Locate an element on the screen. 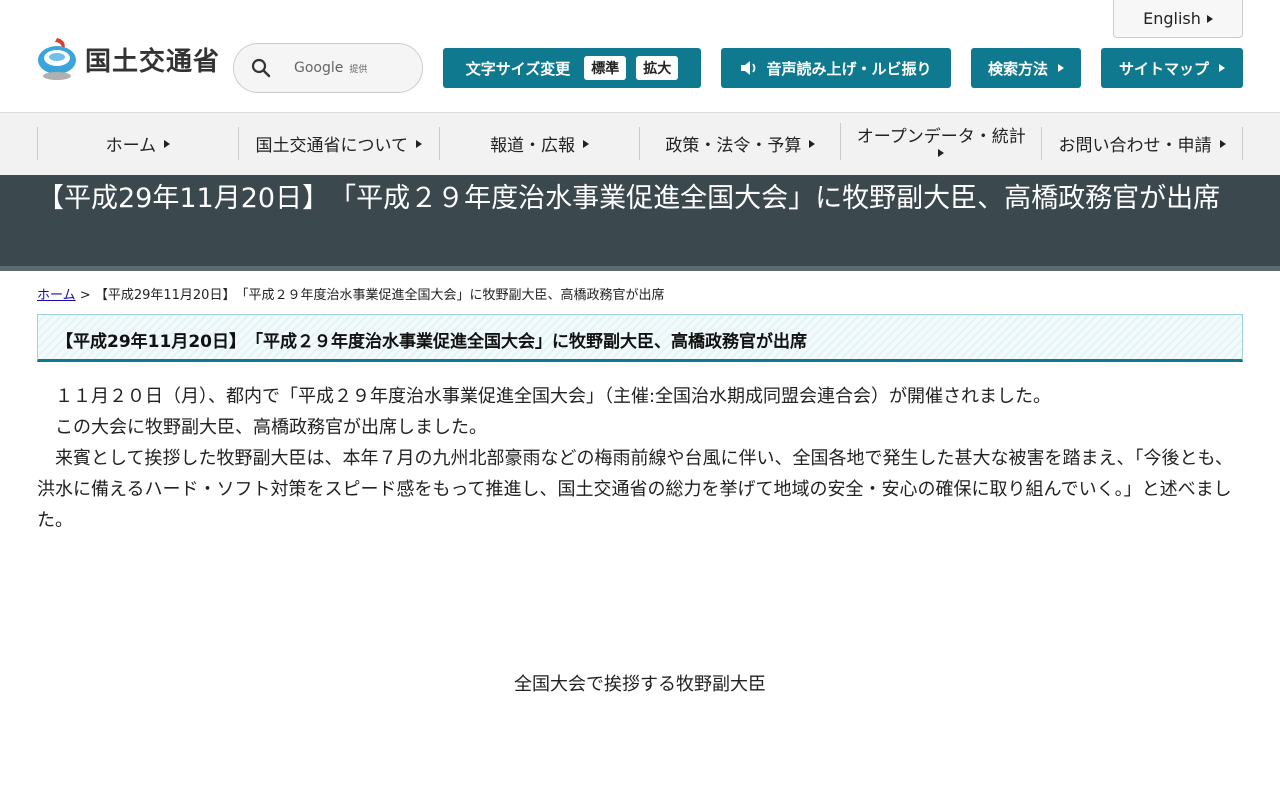 The height and width of the screenshot is (800, 1280). search-icon is located at coordinates (261, 68).